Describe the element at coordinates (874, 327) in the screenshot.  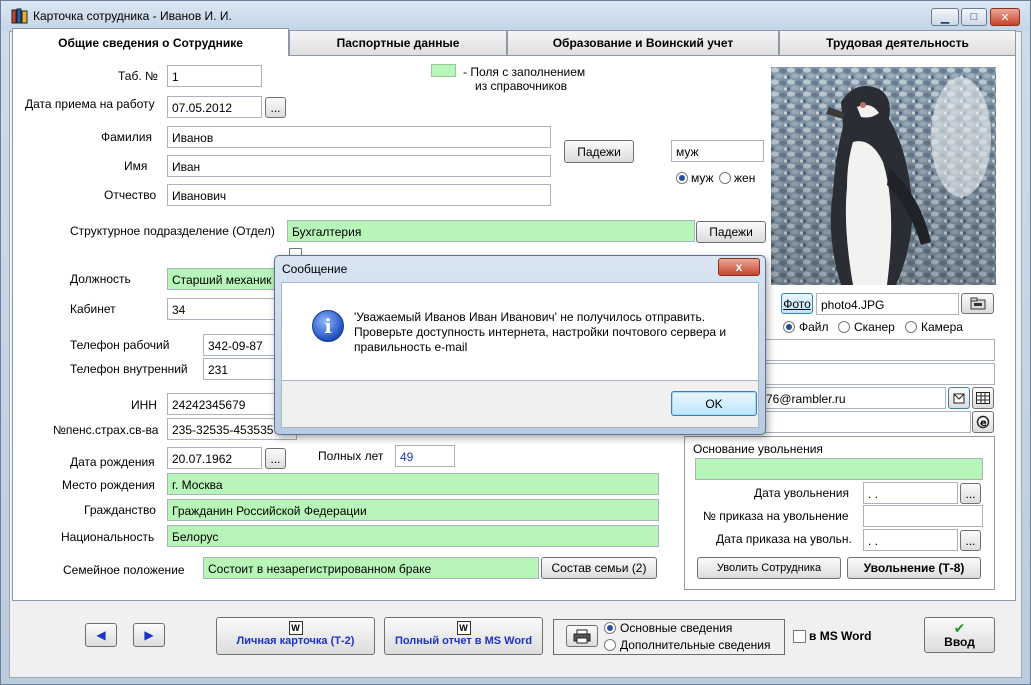
I see `source-scanner-label: Сканер` at that location.